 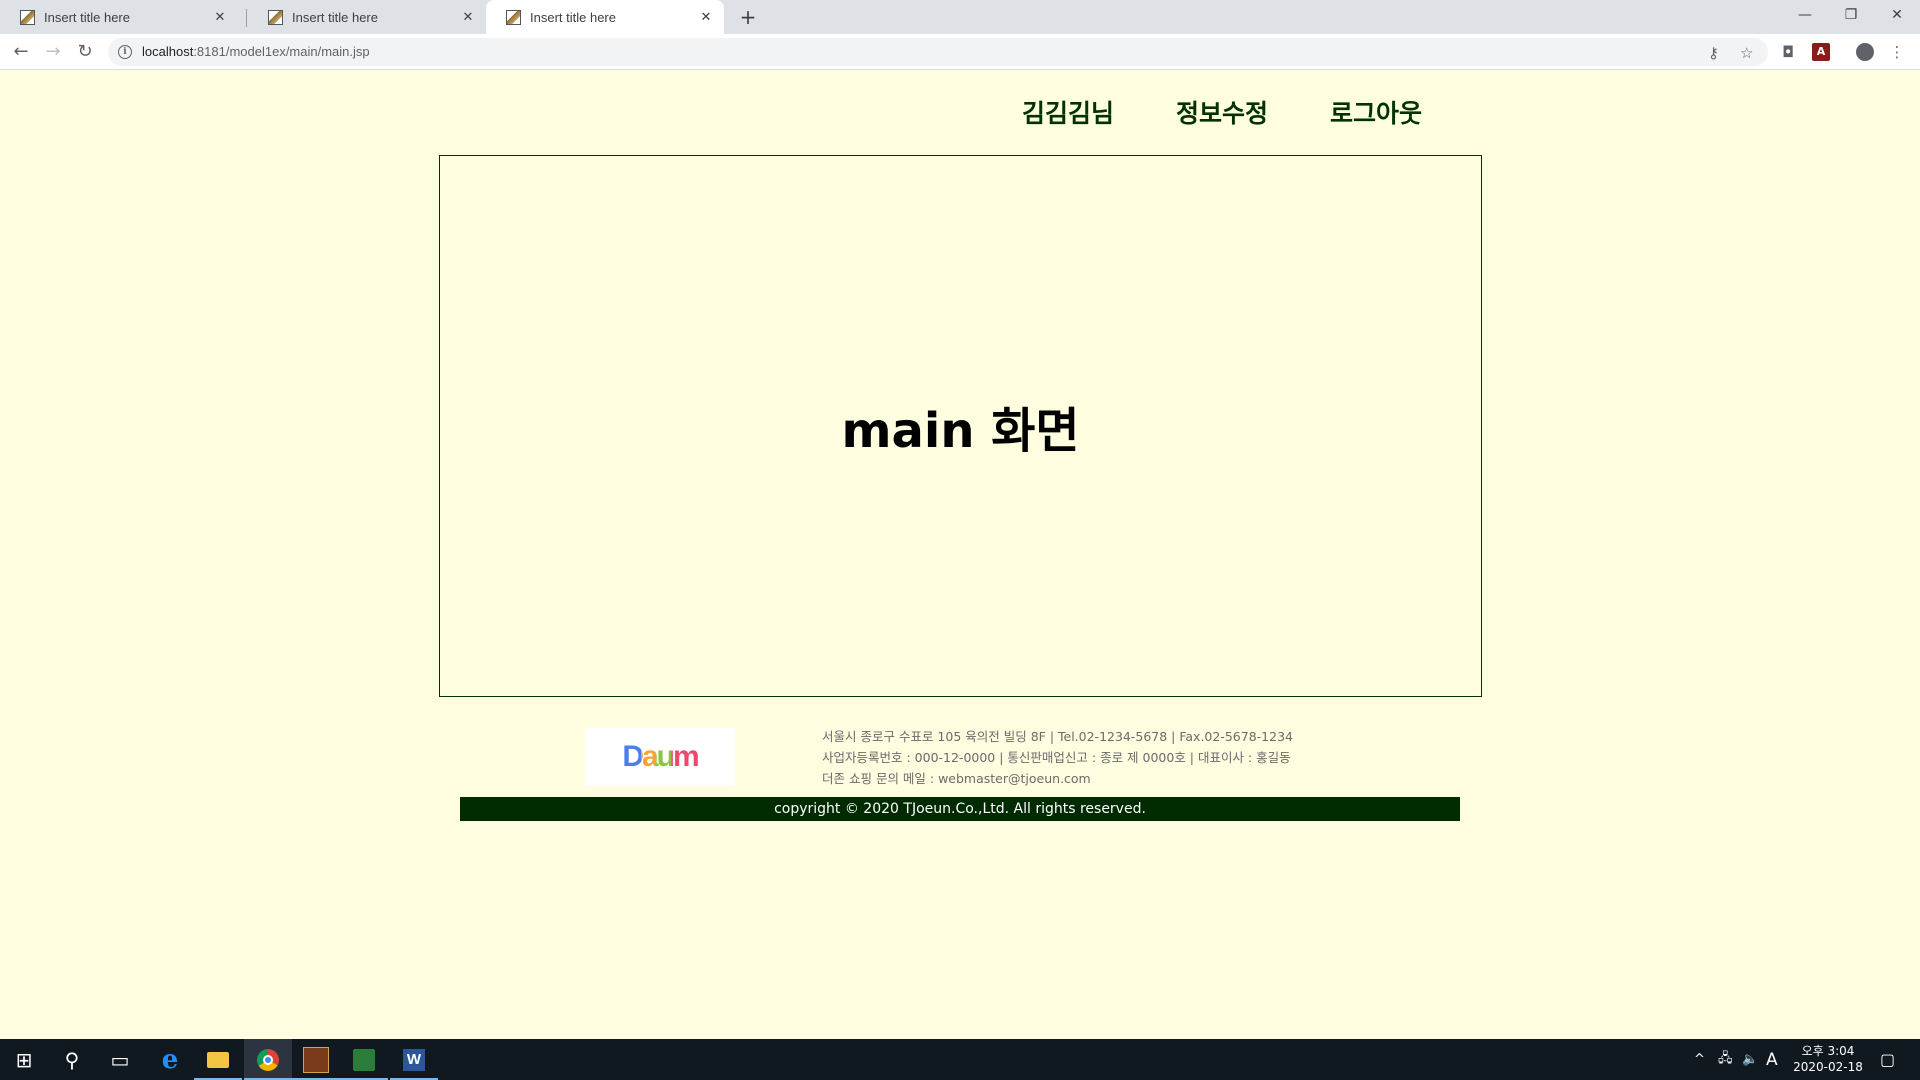 I want to click on volume-muted-icon: 🔈, so click(x=1750, y=1059).